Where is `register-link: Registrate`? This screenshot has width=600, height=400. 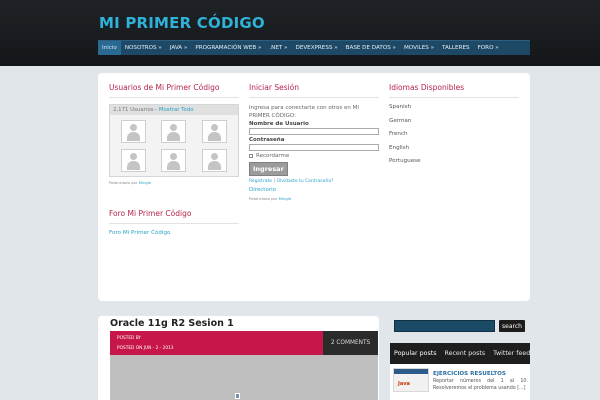
register-link: Registrate is located at coordinates (260, 181).